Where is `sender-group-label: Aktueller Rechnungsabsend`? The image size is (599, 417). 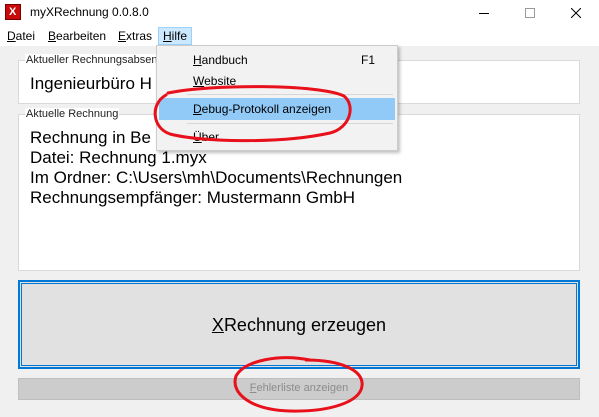 sender-group-label: Aktueller Rechnungsabsend is located at coordinates (95, 60).